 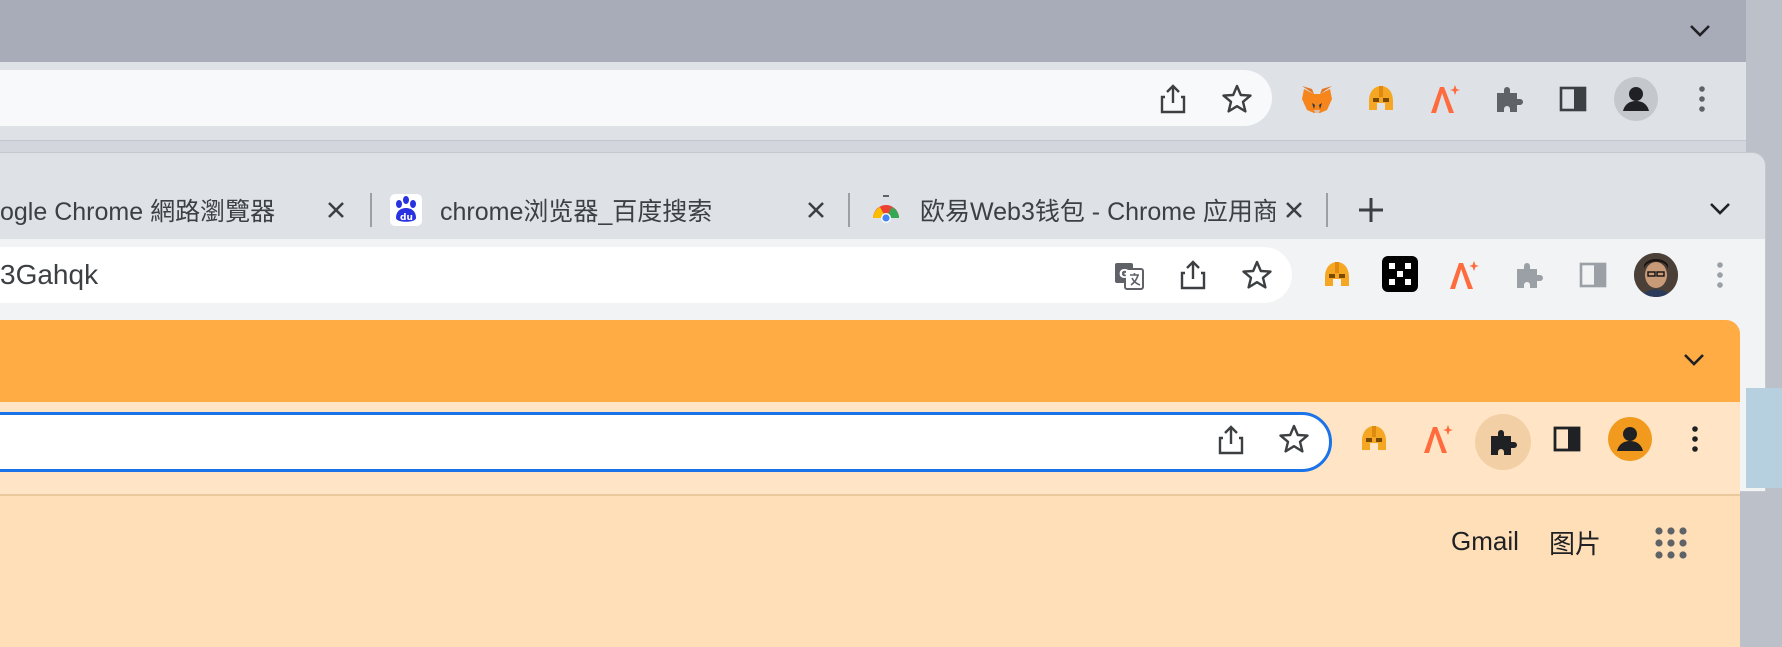 I want to click on svg-text: G, so click(x=1124, y=274).